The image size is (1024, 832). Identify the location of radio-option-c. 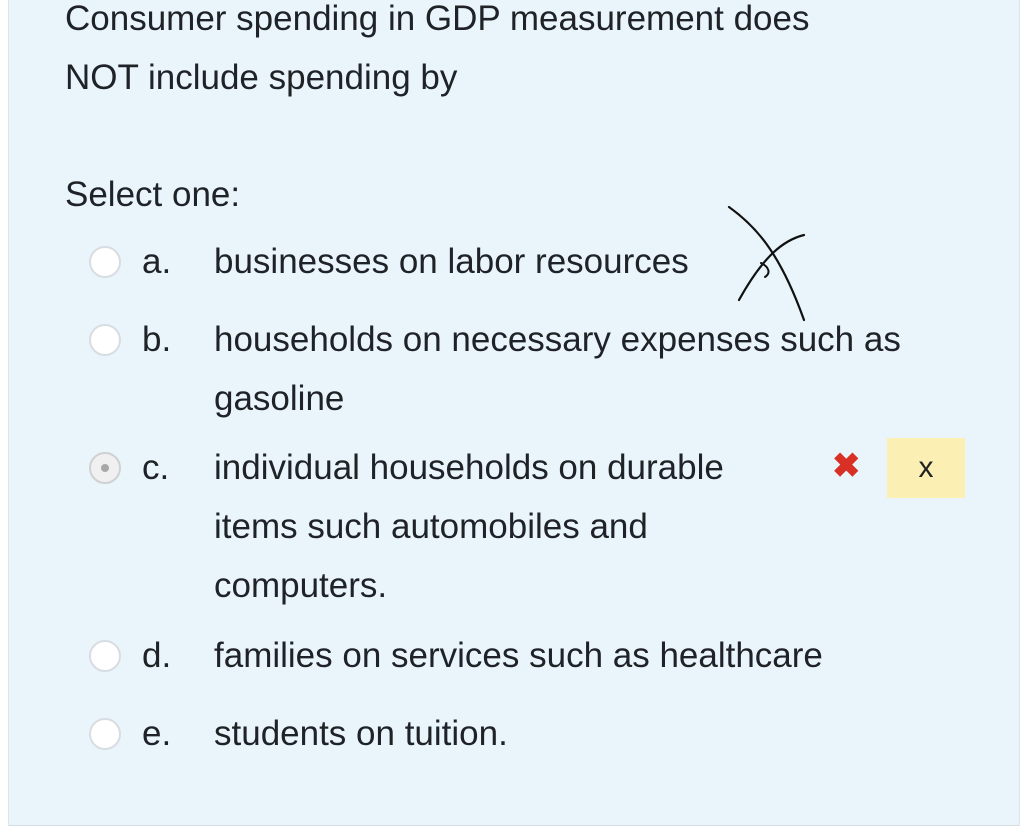
(105, 468).